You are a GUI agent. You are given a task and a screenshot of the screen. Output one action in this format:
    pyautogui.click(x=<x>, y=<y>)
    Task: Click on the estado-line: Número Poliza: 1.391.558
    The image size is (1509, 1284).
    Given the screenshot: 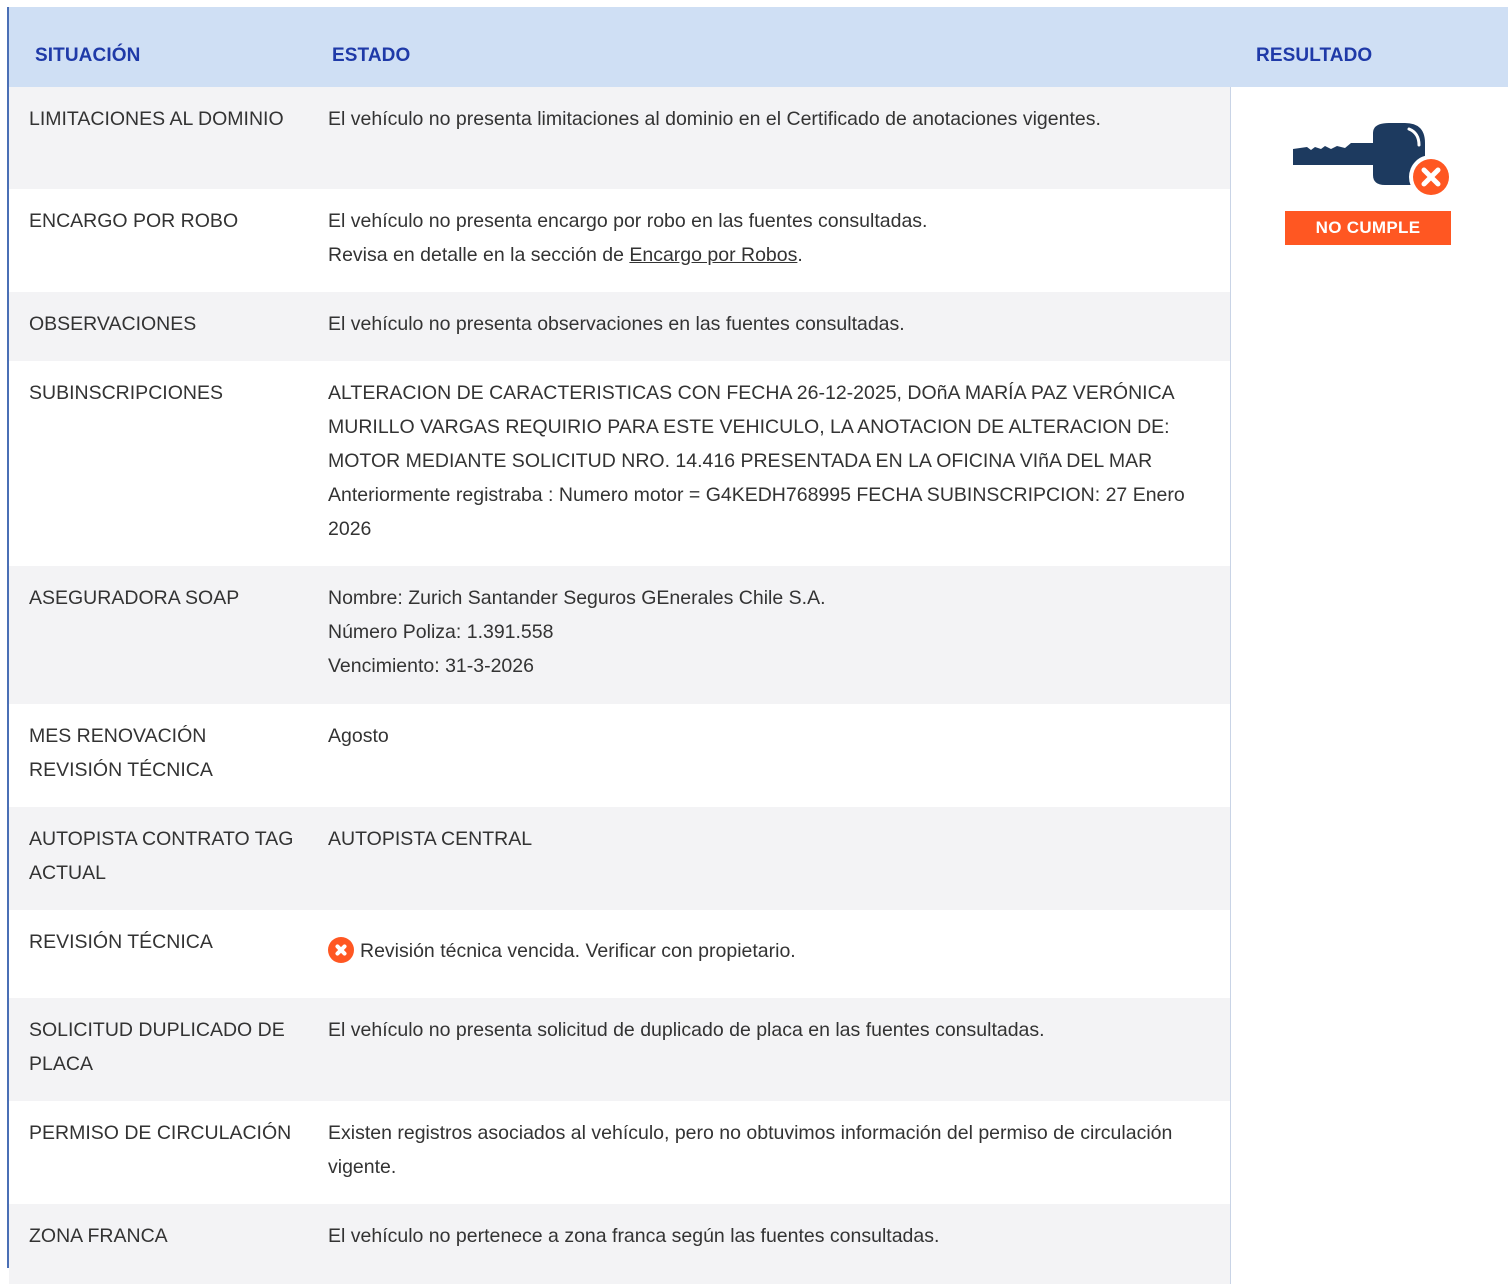 What is the action you would take?
    pyautogui.click(x=441, y=632)
    